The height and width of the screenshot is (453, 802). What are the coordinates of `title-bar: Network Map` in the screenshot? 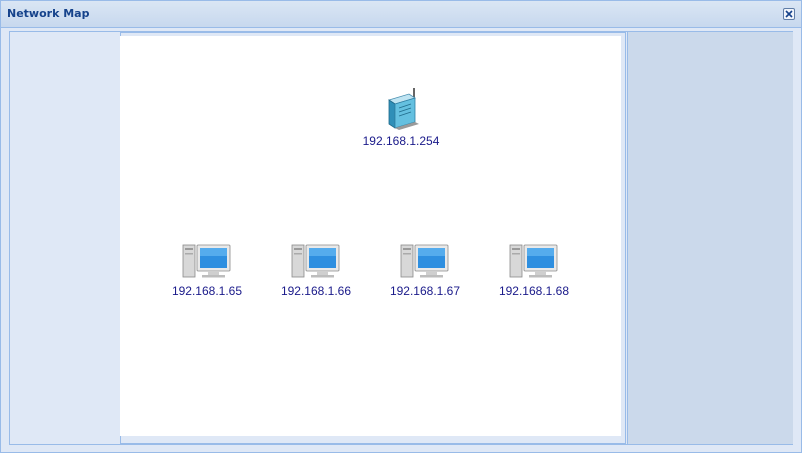 It's located at (401, 14).